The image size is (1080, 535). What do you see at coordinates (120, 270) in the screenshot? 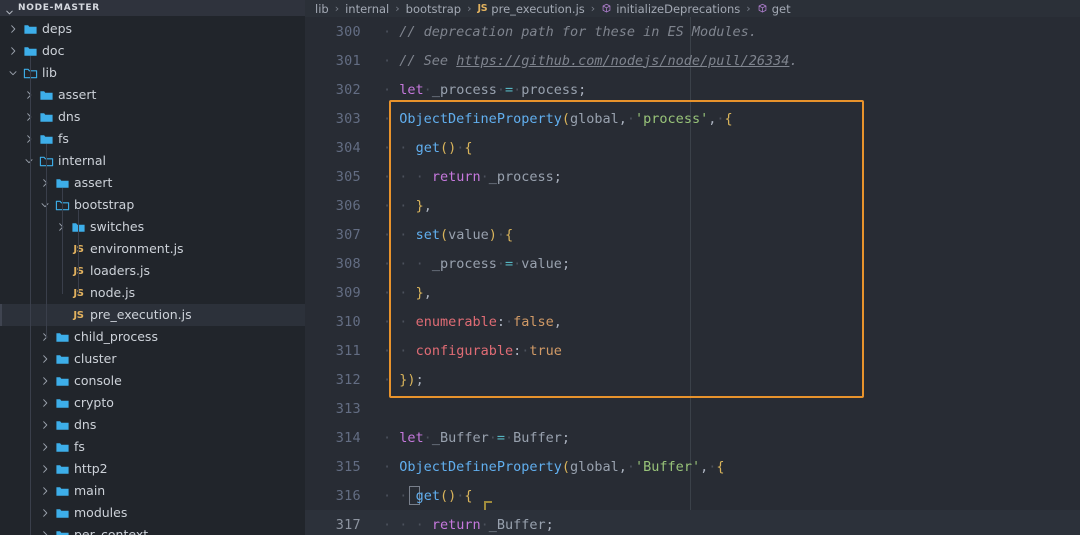
I see `tree-item-label: loaders.js` at bounding box center [120, 270].